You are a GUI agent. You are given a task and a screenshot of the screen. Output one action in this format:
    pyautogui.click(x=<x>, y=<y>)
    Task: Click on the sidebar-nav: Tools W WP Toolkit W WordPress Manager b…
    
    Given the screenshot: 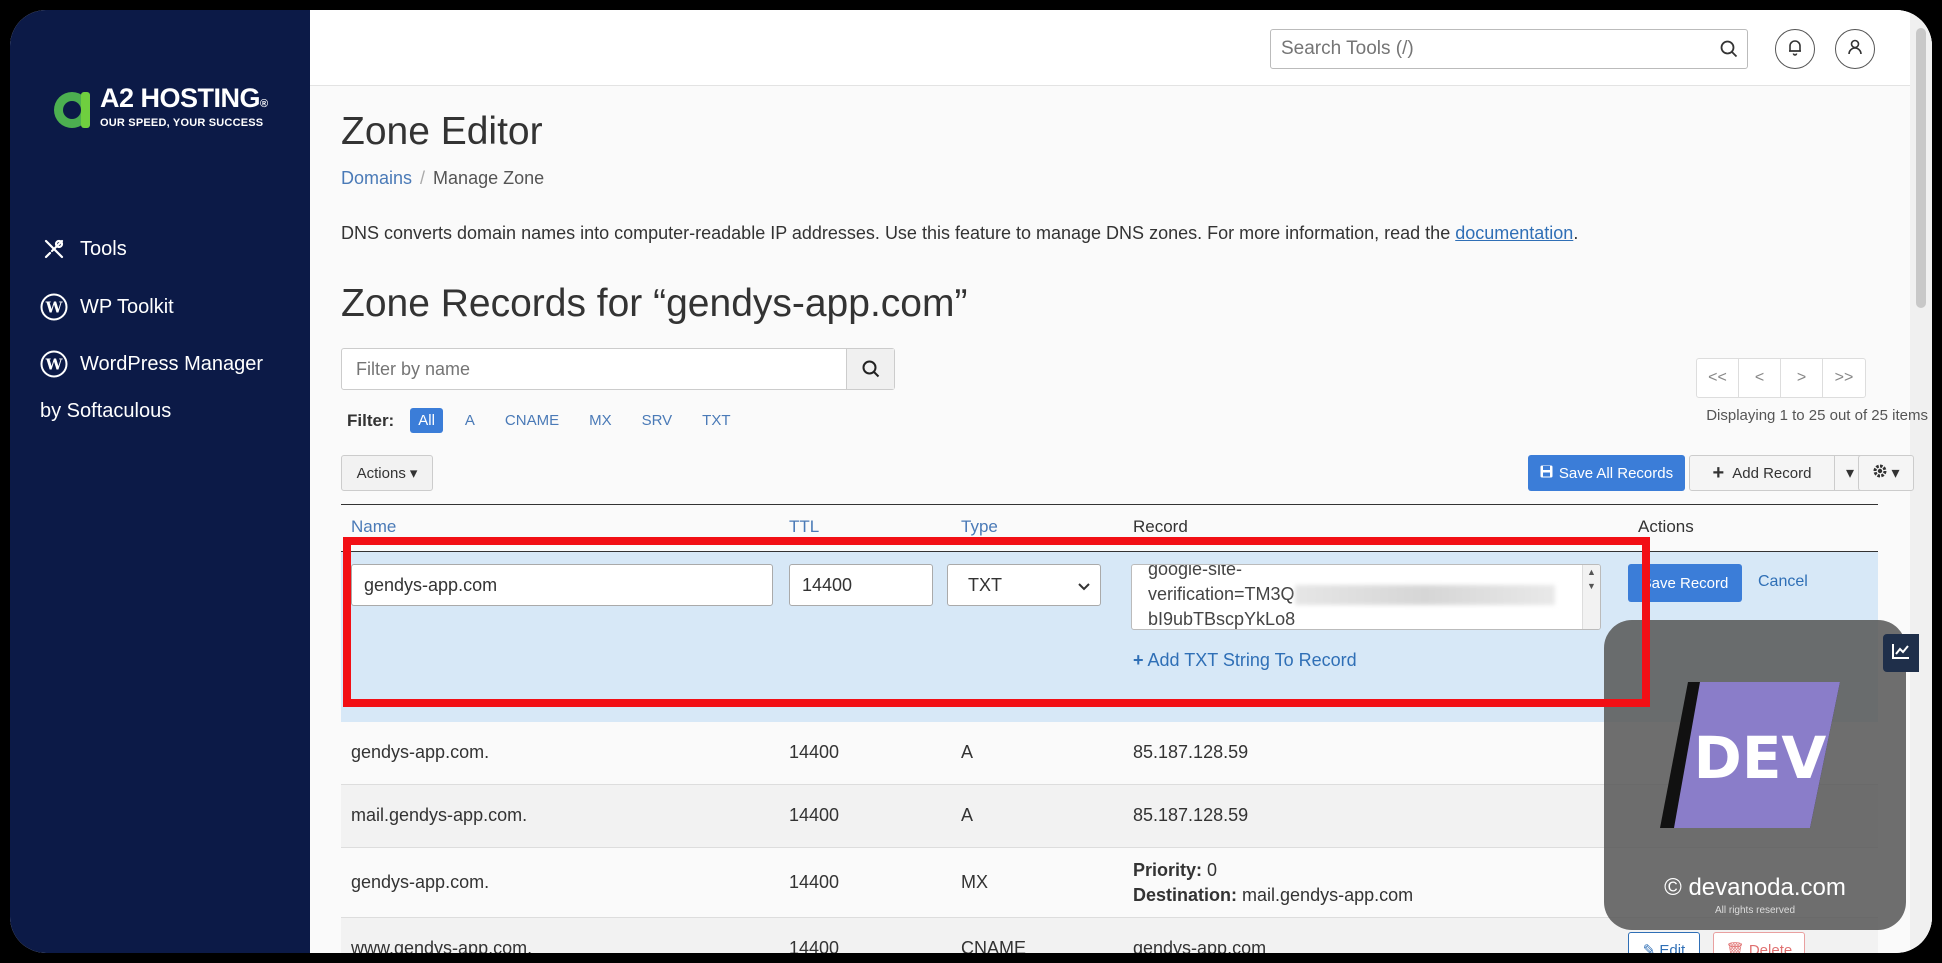 What is the action you would take?
    pyautogui.click(x=170, y=321)
    